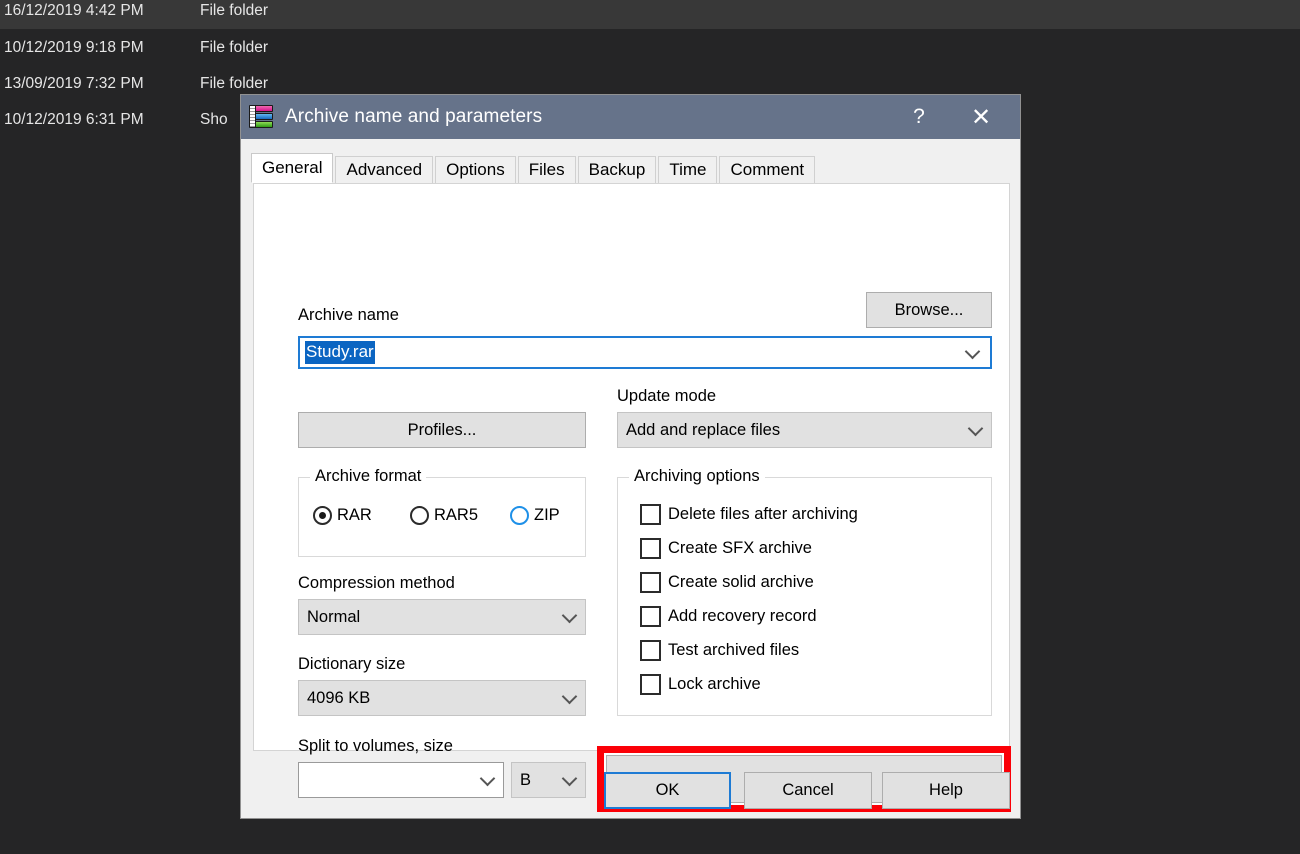  I want to click on help-button: Help, so click(946, 790).